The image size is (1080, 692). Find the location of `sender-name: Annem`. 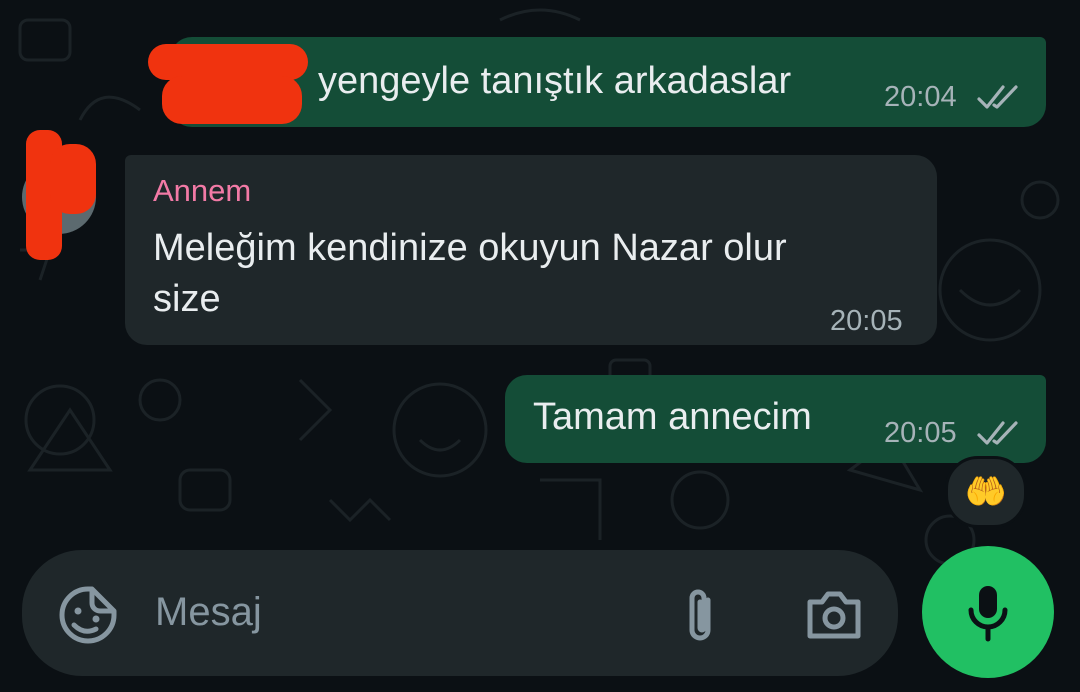

sender-name: Annem is located at coordinates (202, 191).